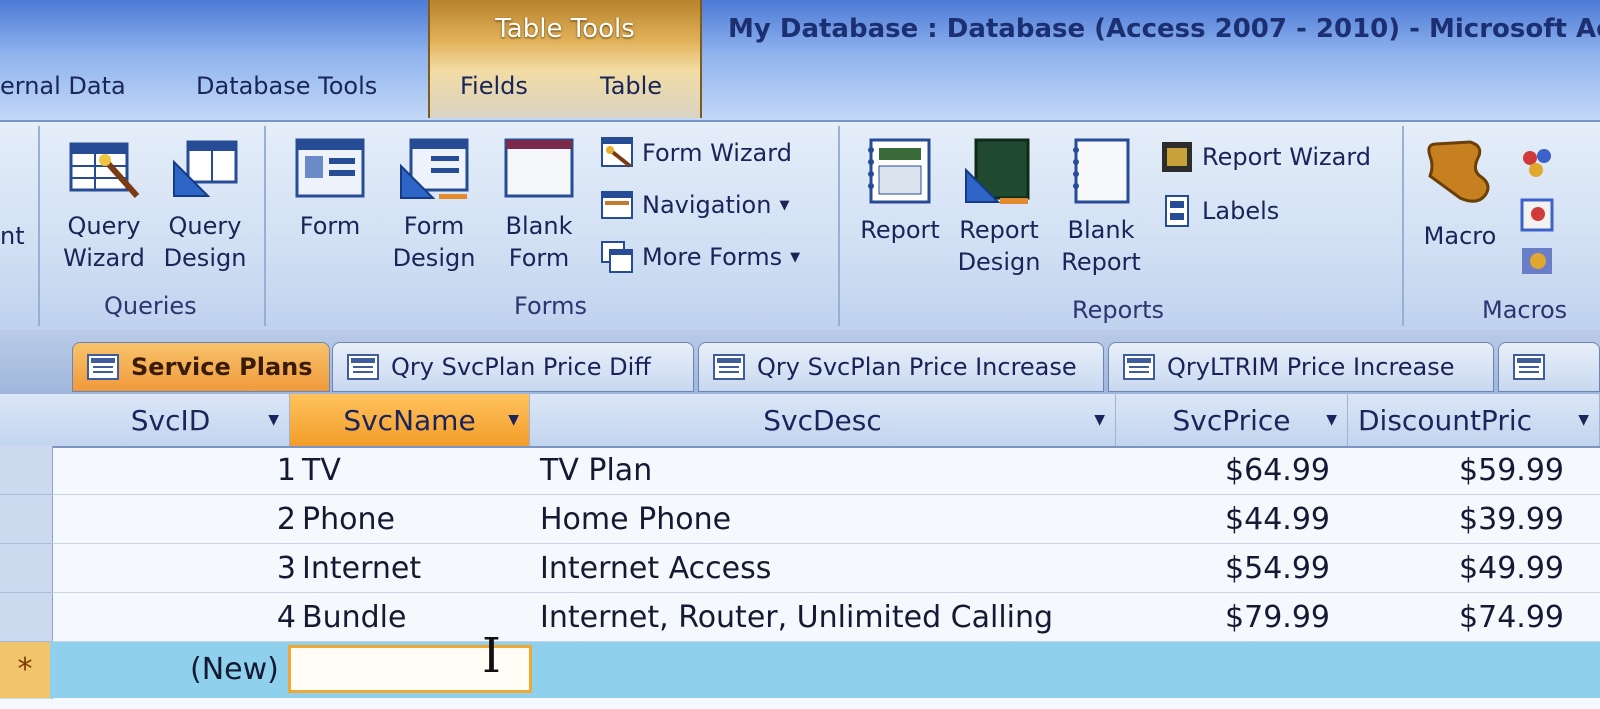 The height and width of the screenshot is (709, 1600). I want to click on macro-button: Macro, so click(1460, 194).